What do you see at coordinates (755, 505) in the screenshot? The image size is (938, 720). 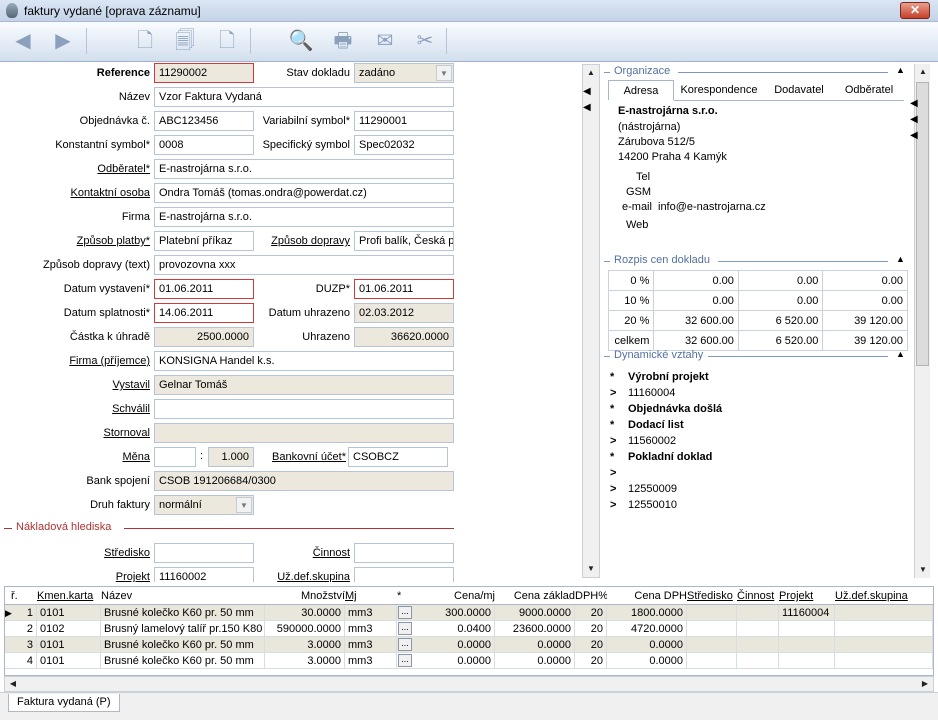 I see `relation-item: >12550010` at bounding box center [755, 505].